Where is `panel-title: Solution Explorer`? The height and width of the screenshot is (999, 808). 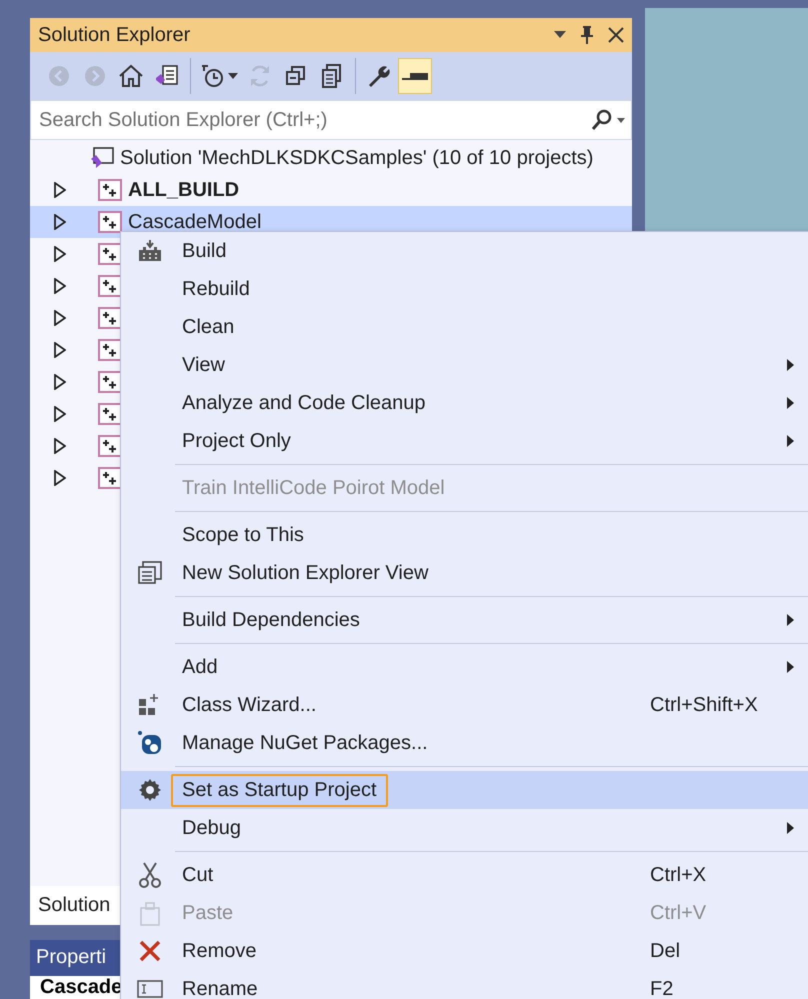
panel-title: Solution Explorer is located at coordinates (115, 35).